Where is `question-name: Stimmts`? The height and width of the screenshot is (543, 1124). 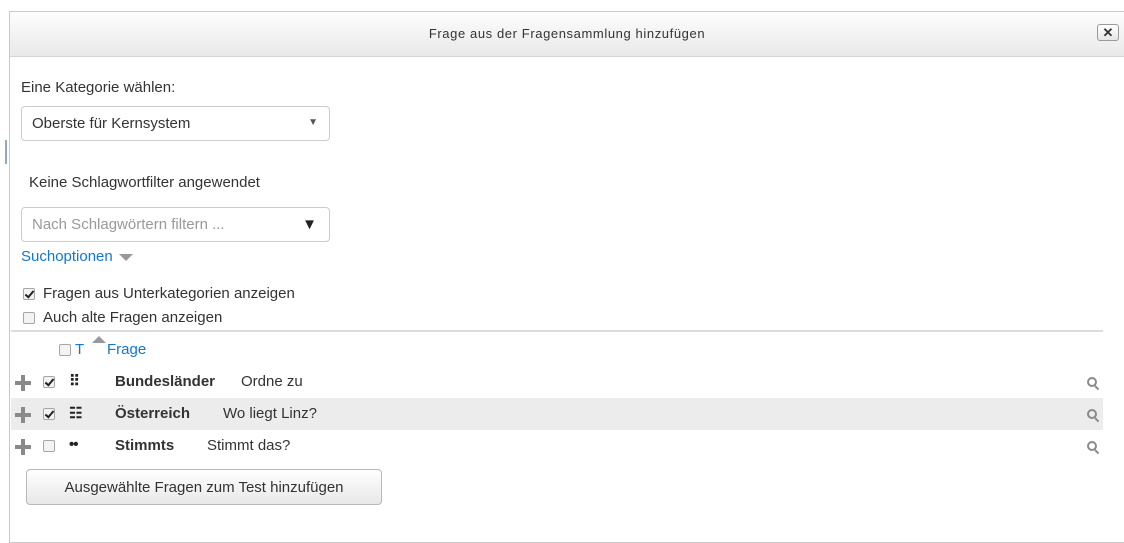
question-name: Stimmts is located at coordinates (145, 445).